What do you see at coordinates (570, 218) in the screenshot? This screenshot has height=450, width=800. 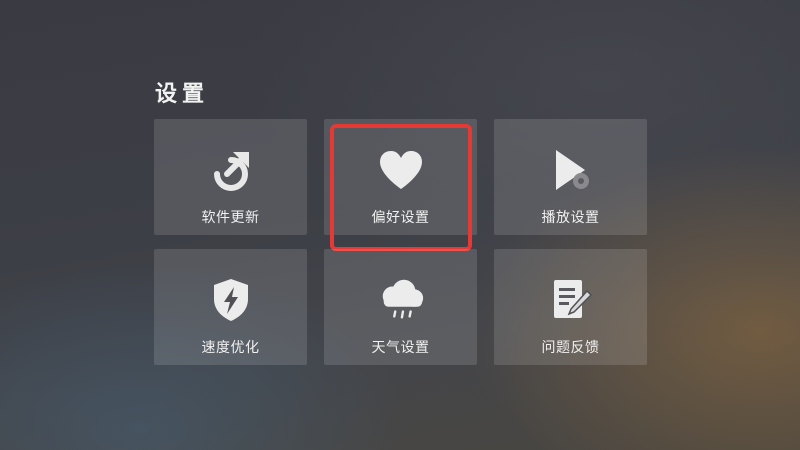 I see `tile-label: 播放设置` at bounding box center [570, 218].